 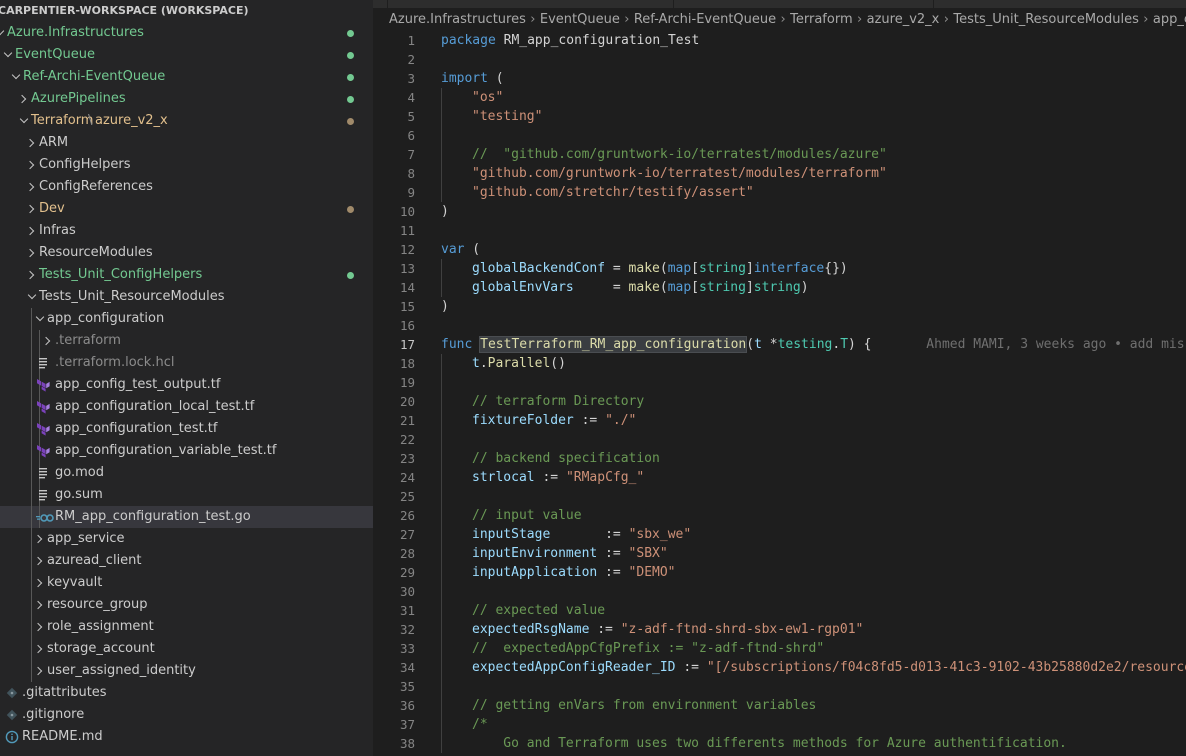 I want to click on code-line: 18 t.Parallel(), so click(x=779, y=363).